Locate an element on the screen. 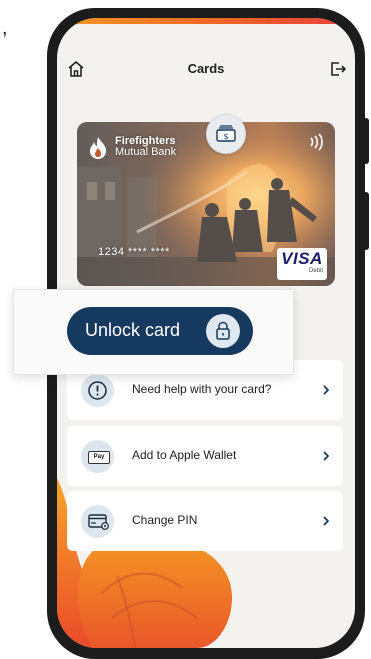 Image resolution: width=371 pixels, height=659 pixels. info-icon is located at coordinates (97, 390).